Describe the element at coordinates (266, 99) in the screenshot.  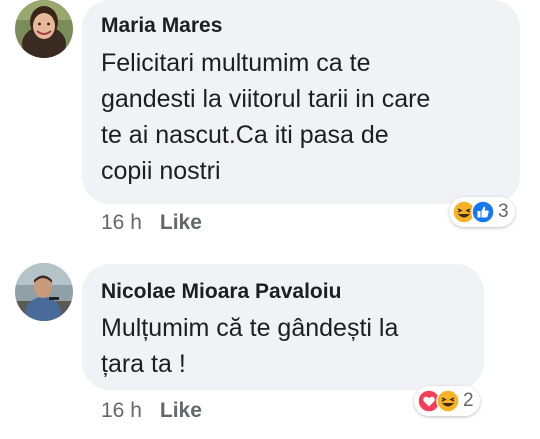
I see `comment-text-line: gandesti la viitorul tarii in care` at that location.